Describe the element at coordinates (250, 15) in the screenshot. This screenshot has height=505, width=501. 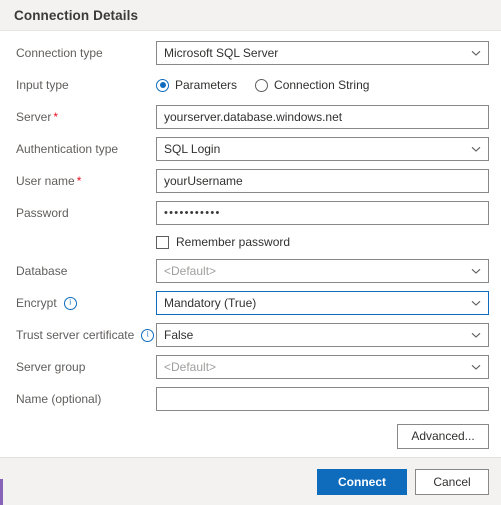
I see `dialog-titlebar: Connection Details` at that location.